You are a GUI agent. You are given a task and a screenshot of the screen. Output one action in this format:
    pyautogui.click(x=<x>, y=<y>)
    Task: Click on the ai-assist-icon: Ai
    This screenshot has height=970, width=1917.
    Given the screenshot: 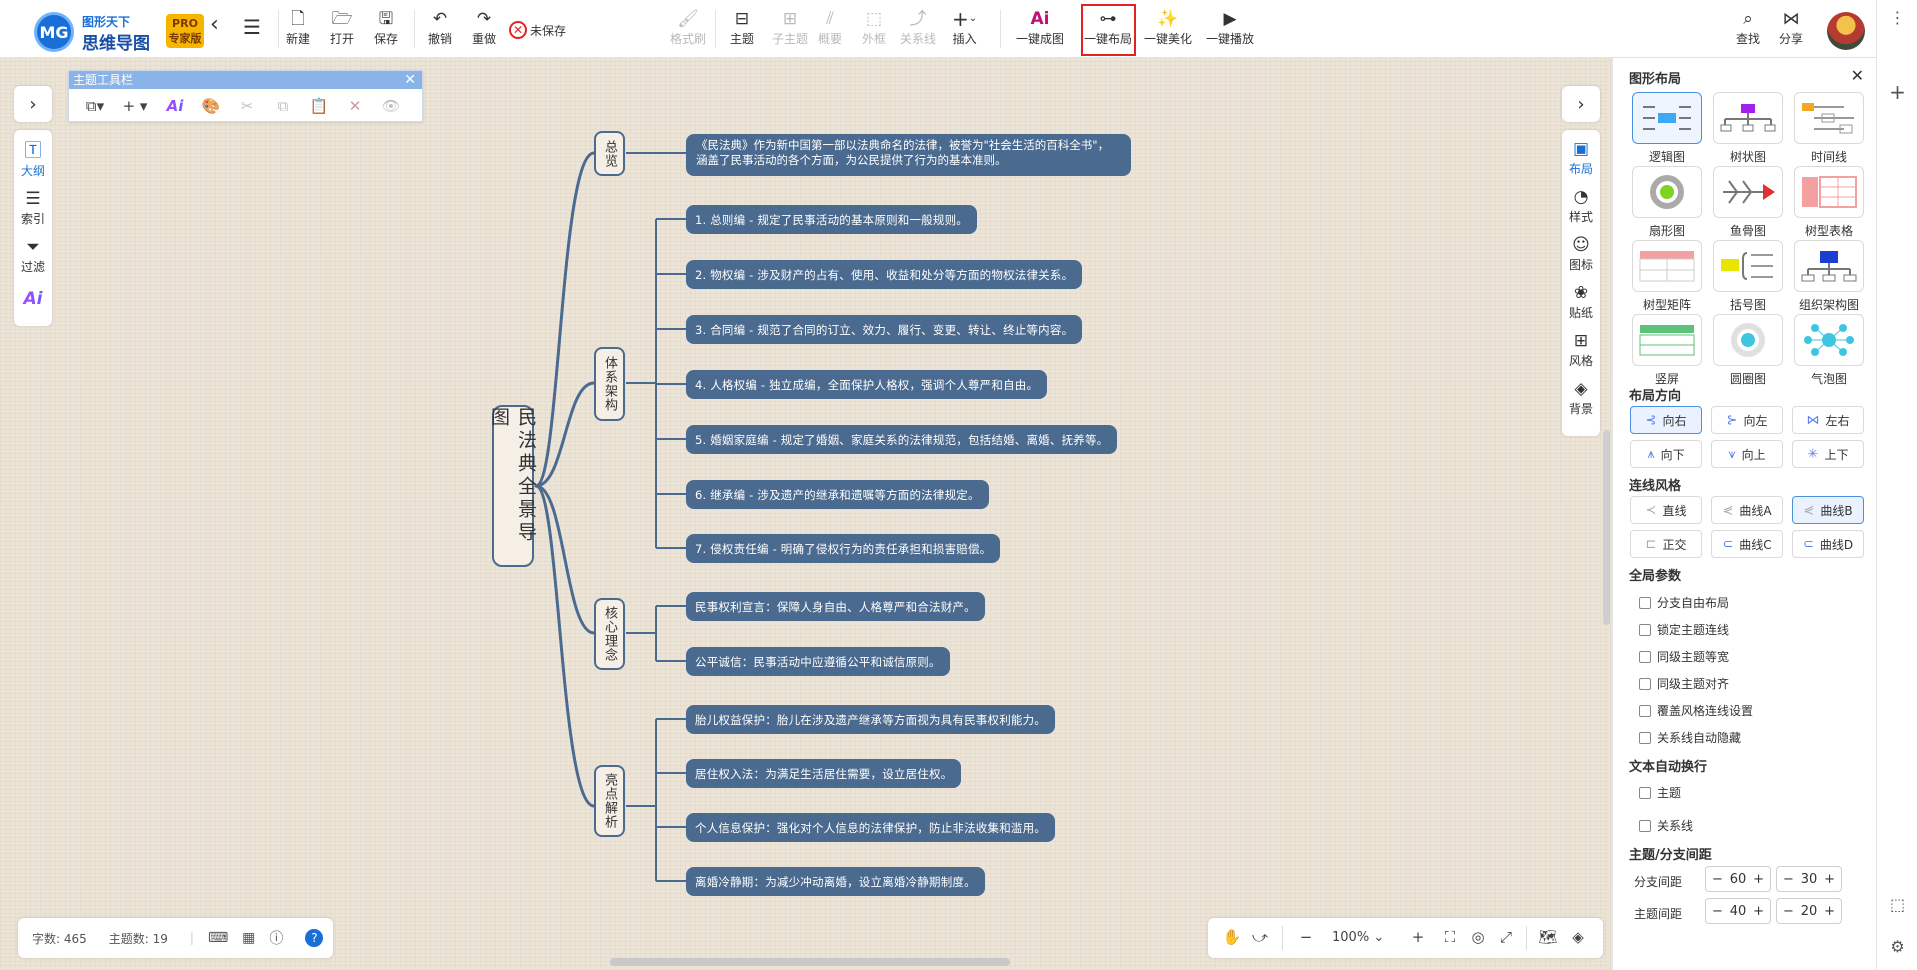 What is the action you would take?
    pyautogui.click(x=175, y=106)
    